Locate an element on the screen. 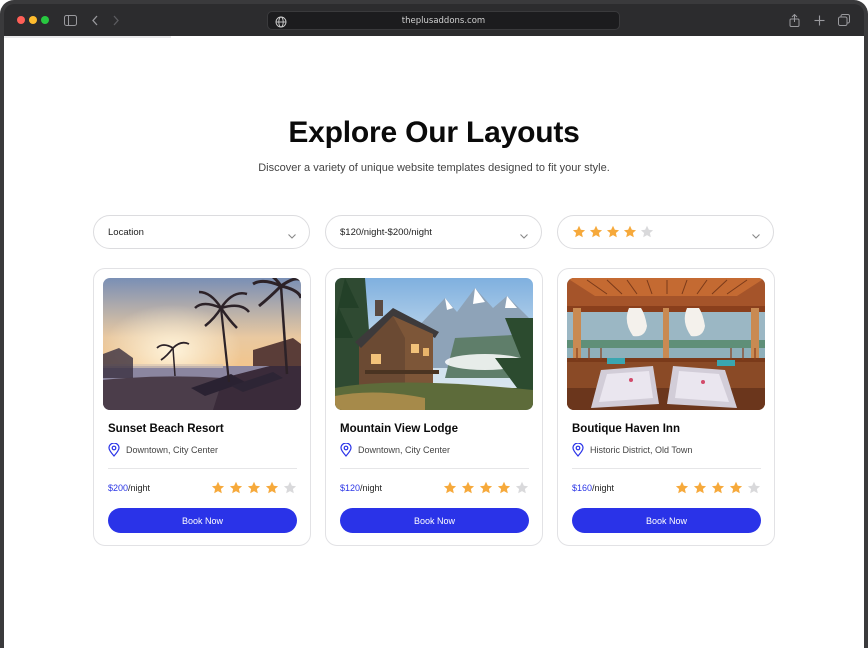 This screenshot has height=648, width=868. hotel-price: $200/night is located at coordinates (129, 488).